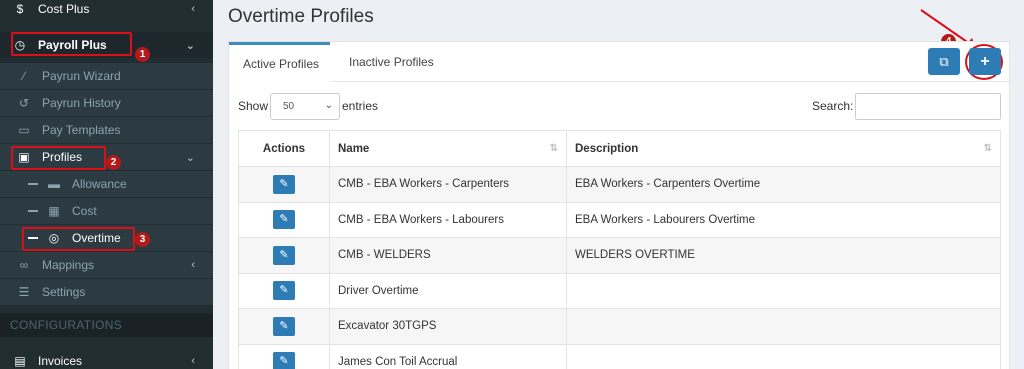 This screenshot has height=369, width=1024. Describe the element at coordinates (20, 9) in the screenshot. I see `money-bag-icon: $` at that location.